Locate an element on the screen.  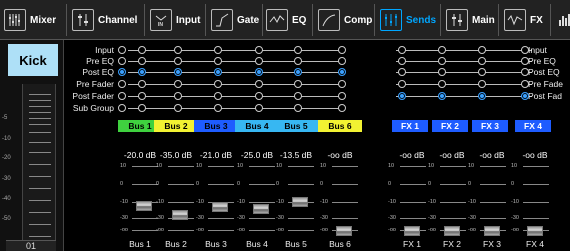
tab-input: IN Input is located at coordinates (175, 20).